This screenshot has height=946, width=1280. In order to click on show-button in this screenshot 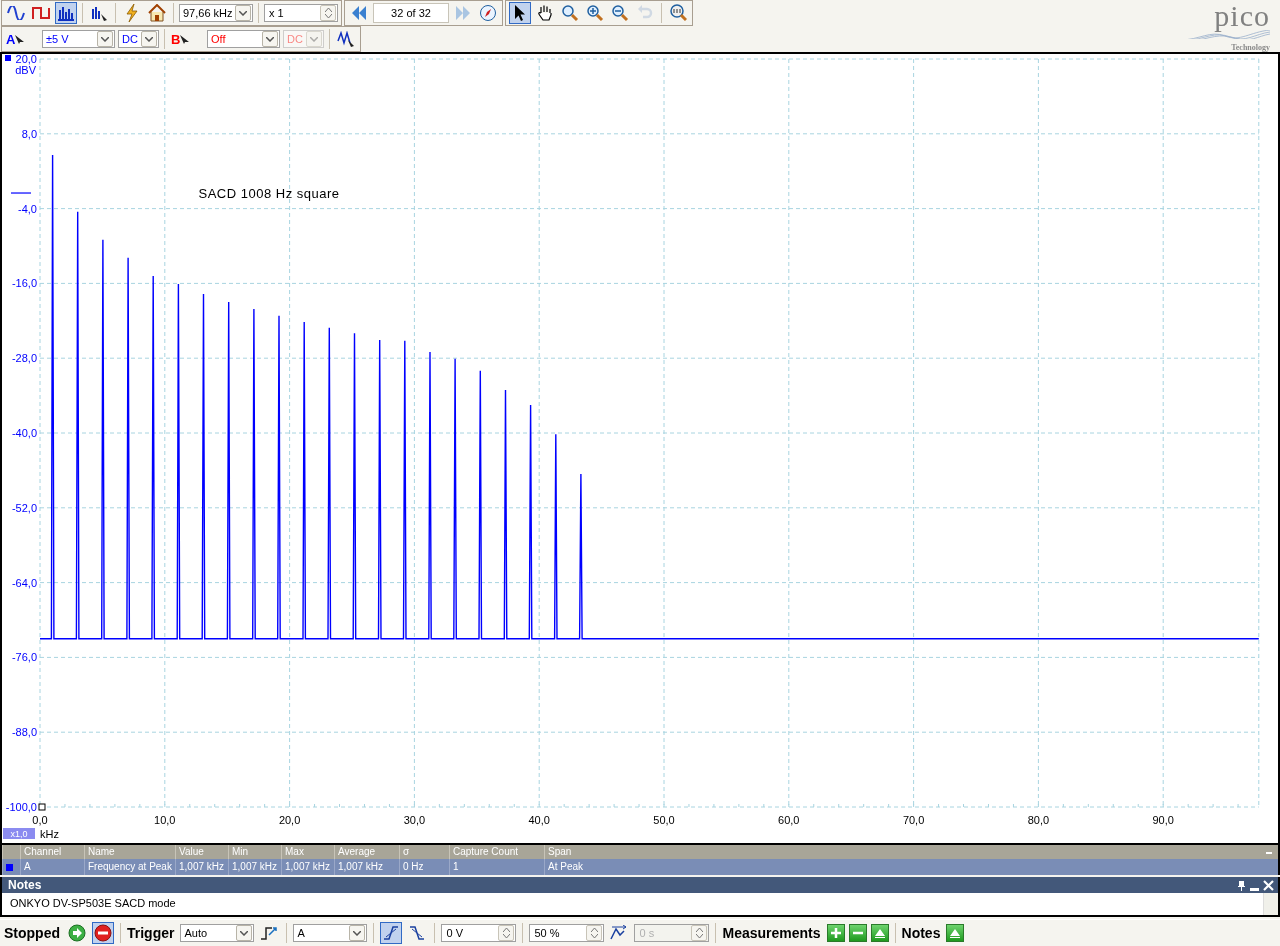, I will do `click(879, 933)`.